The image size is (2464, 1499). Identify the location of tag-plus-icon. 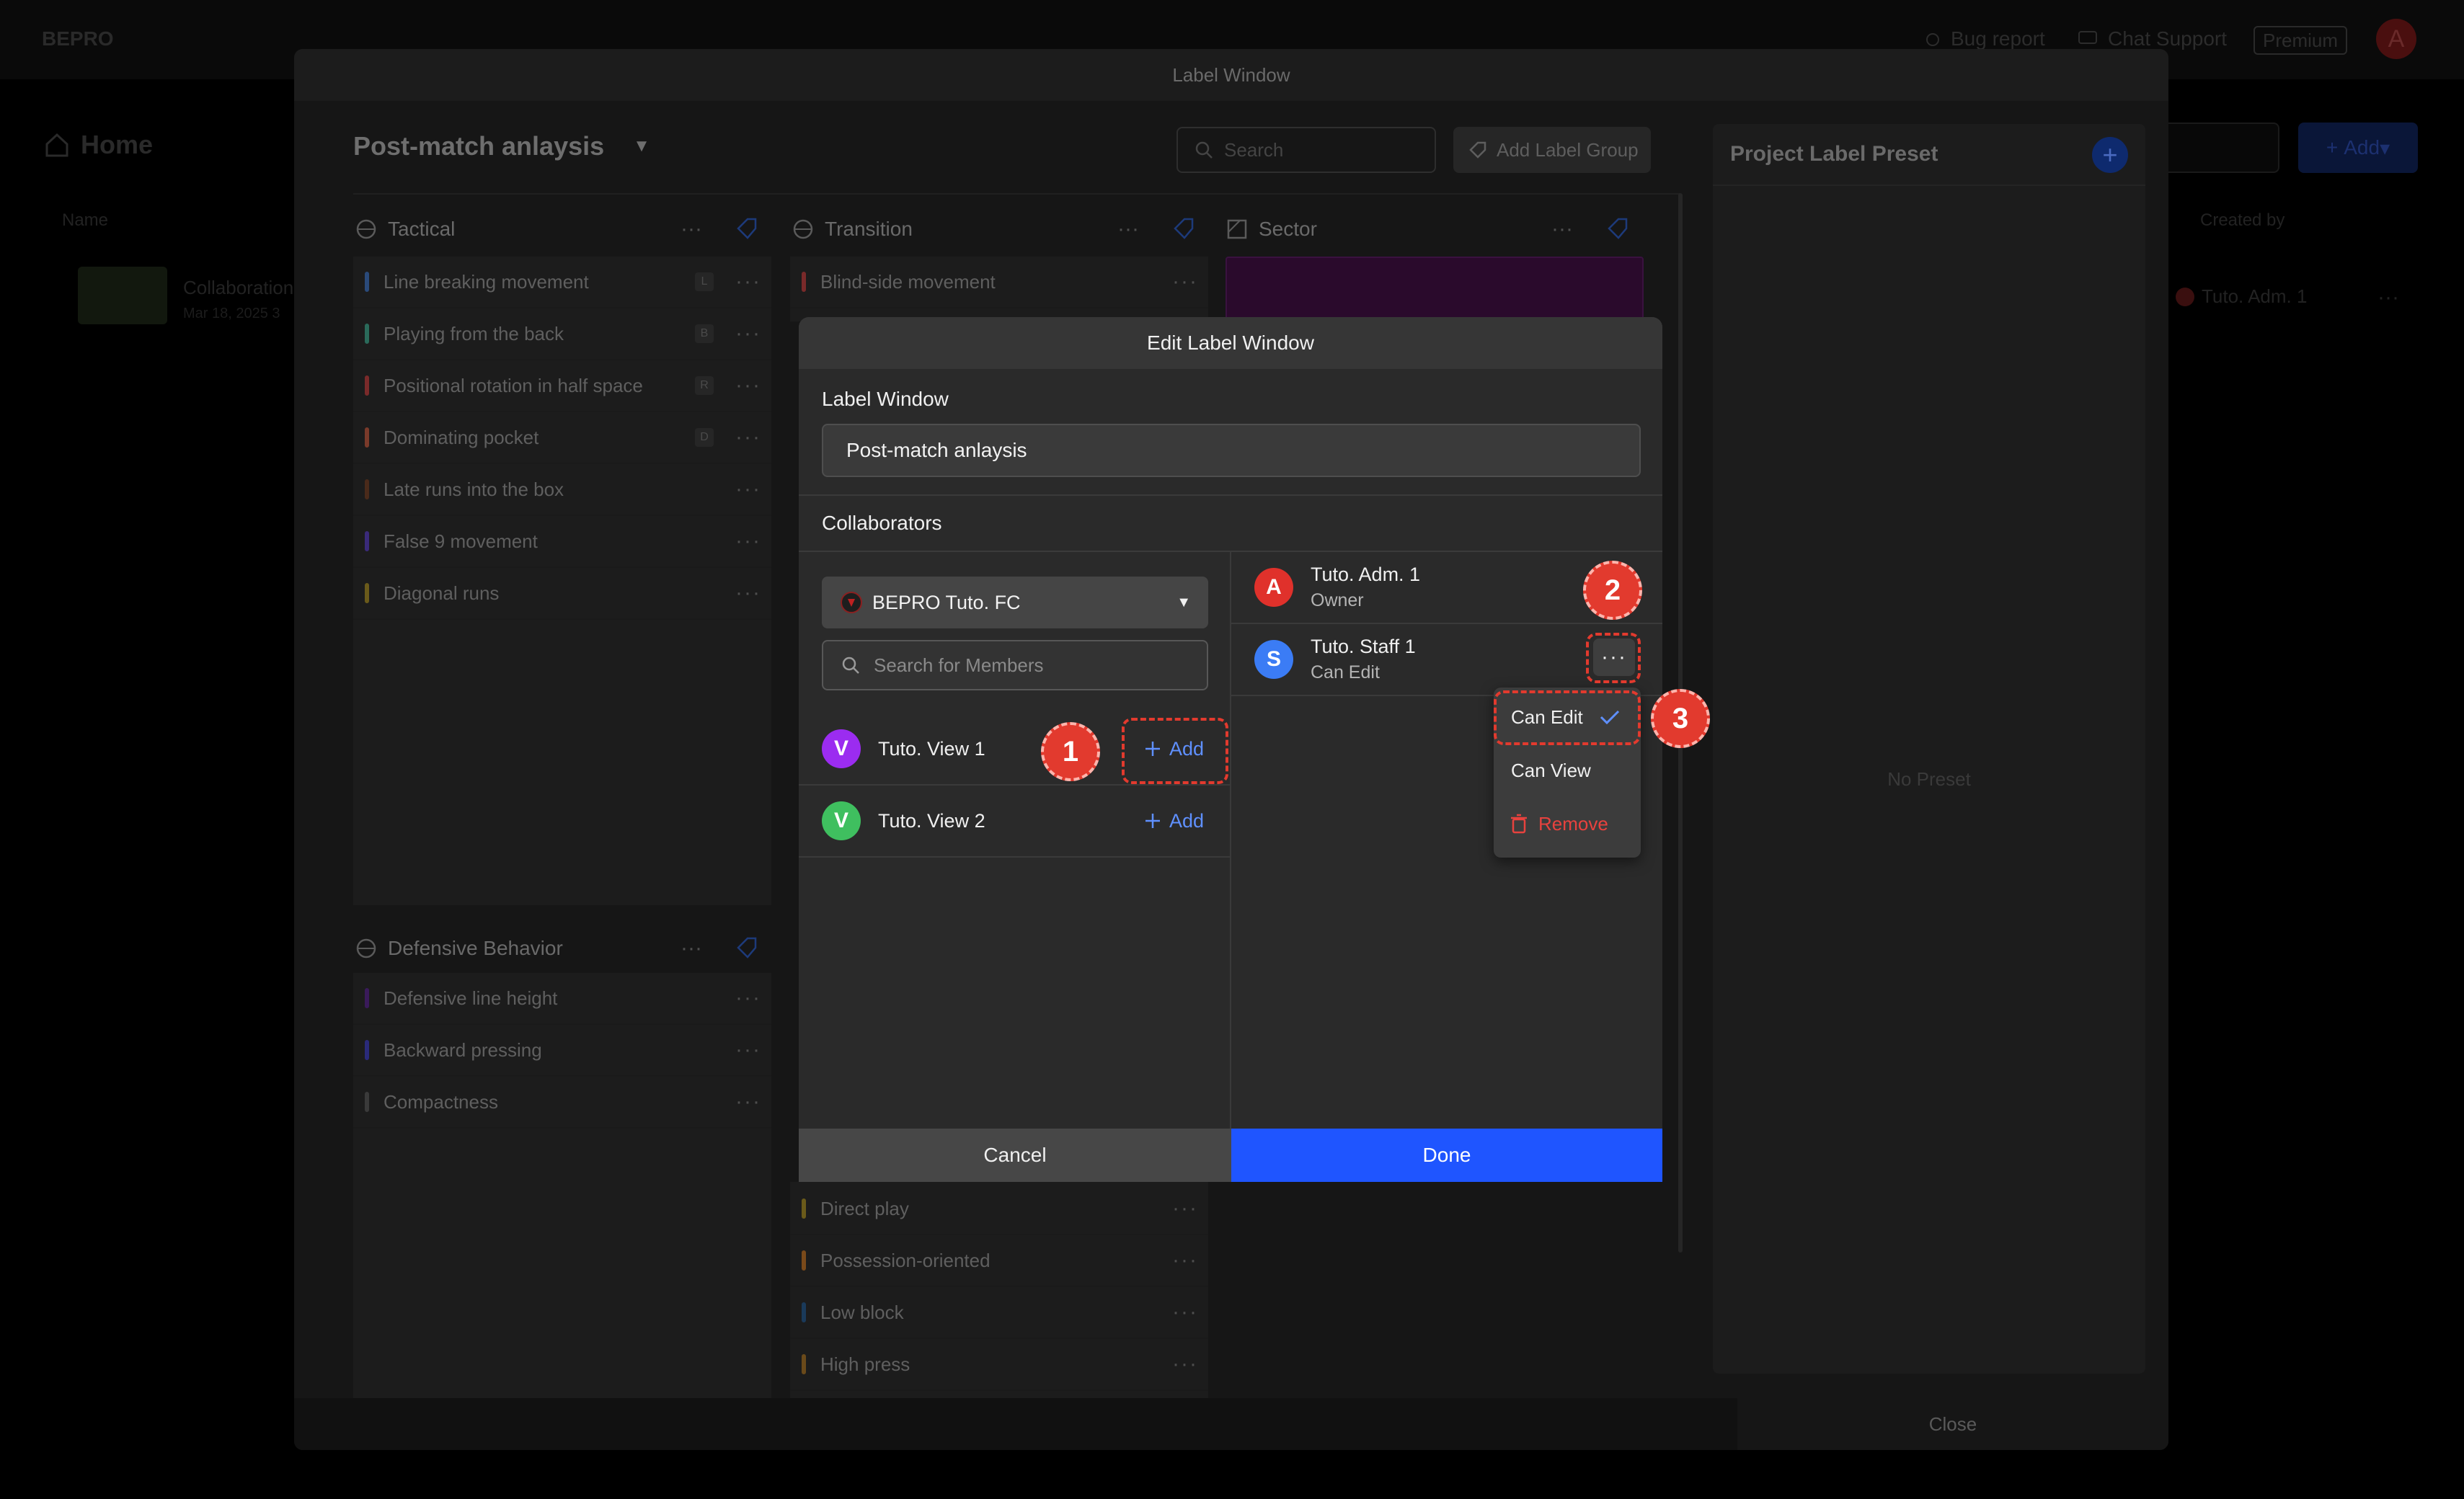
(1478, 150).